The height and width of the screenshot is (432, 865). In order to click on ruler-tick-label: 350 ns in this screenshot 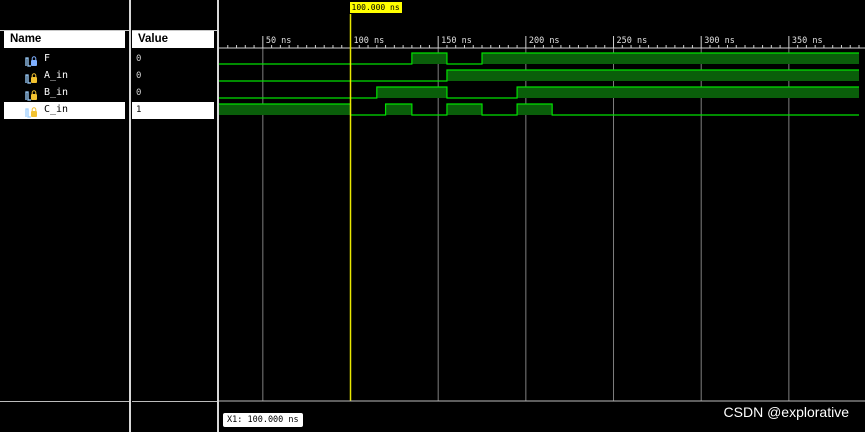, I will do `click(807, 41)`.